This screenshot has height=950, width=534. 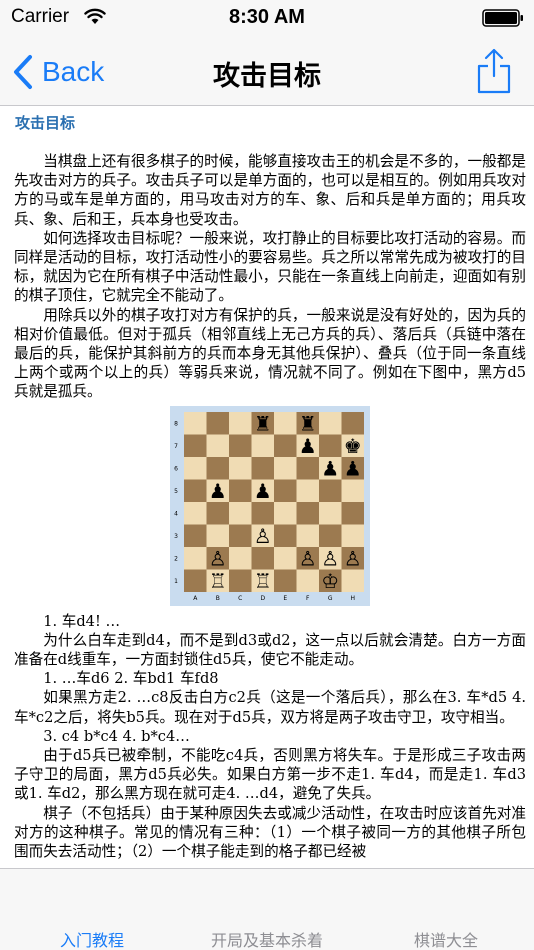 What do you see at coordinates (218, 598) in the screenshot?
I see `file-label: B` at bounding box center [218, 598].